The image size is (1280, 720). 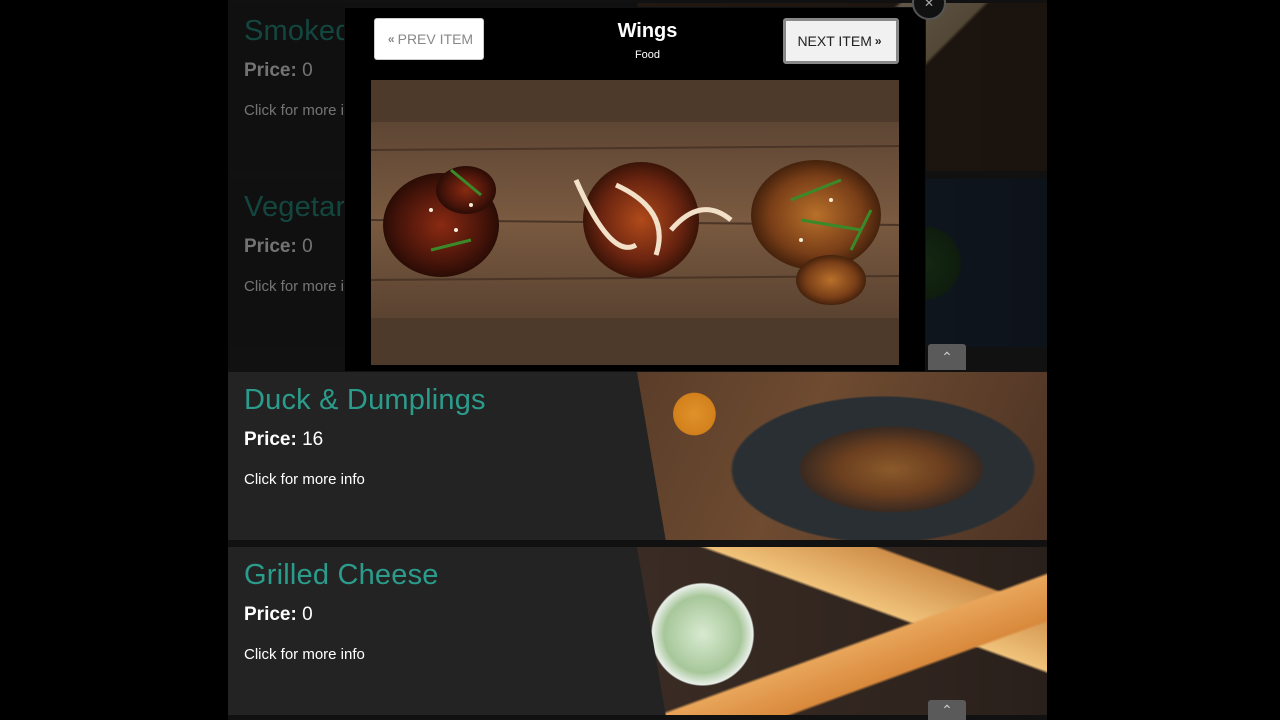 I want to click on modal-title: Wings, so click(x=647, y=31).